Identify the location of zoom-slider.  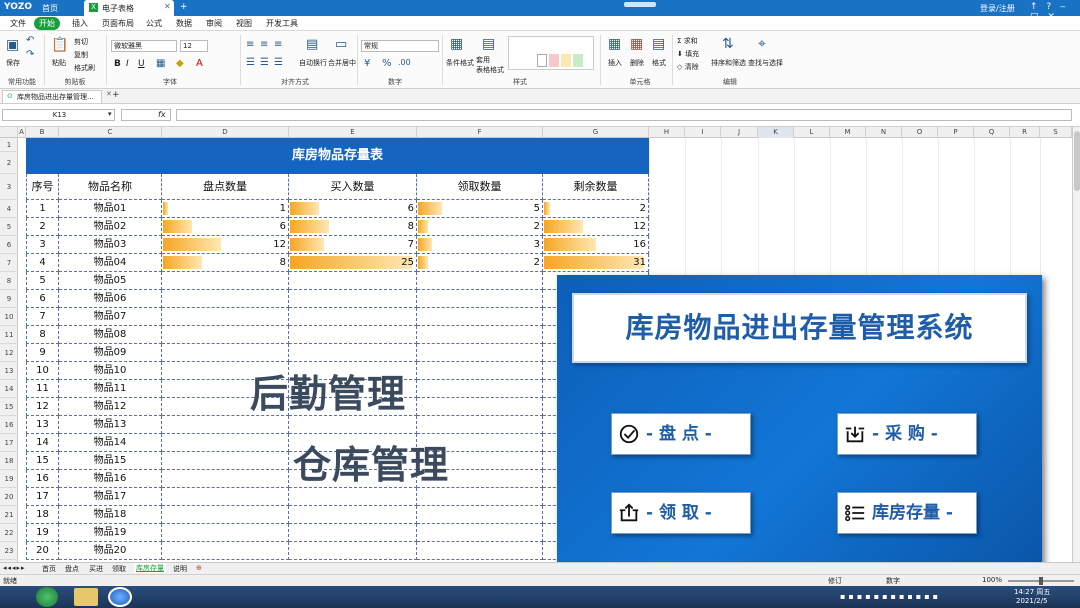
(1041, 581).